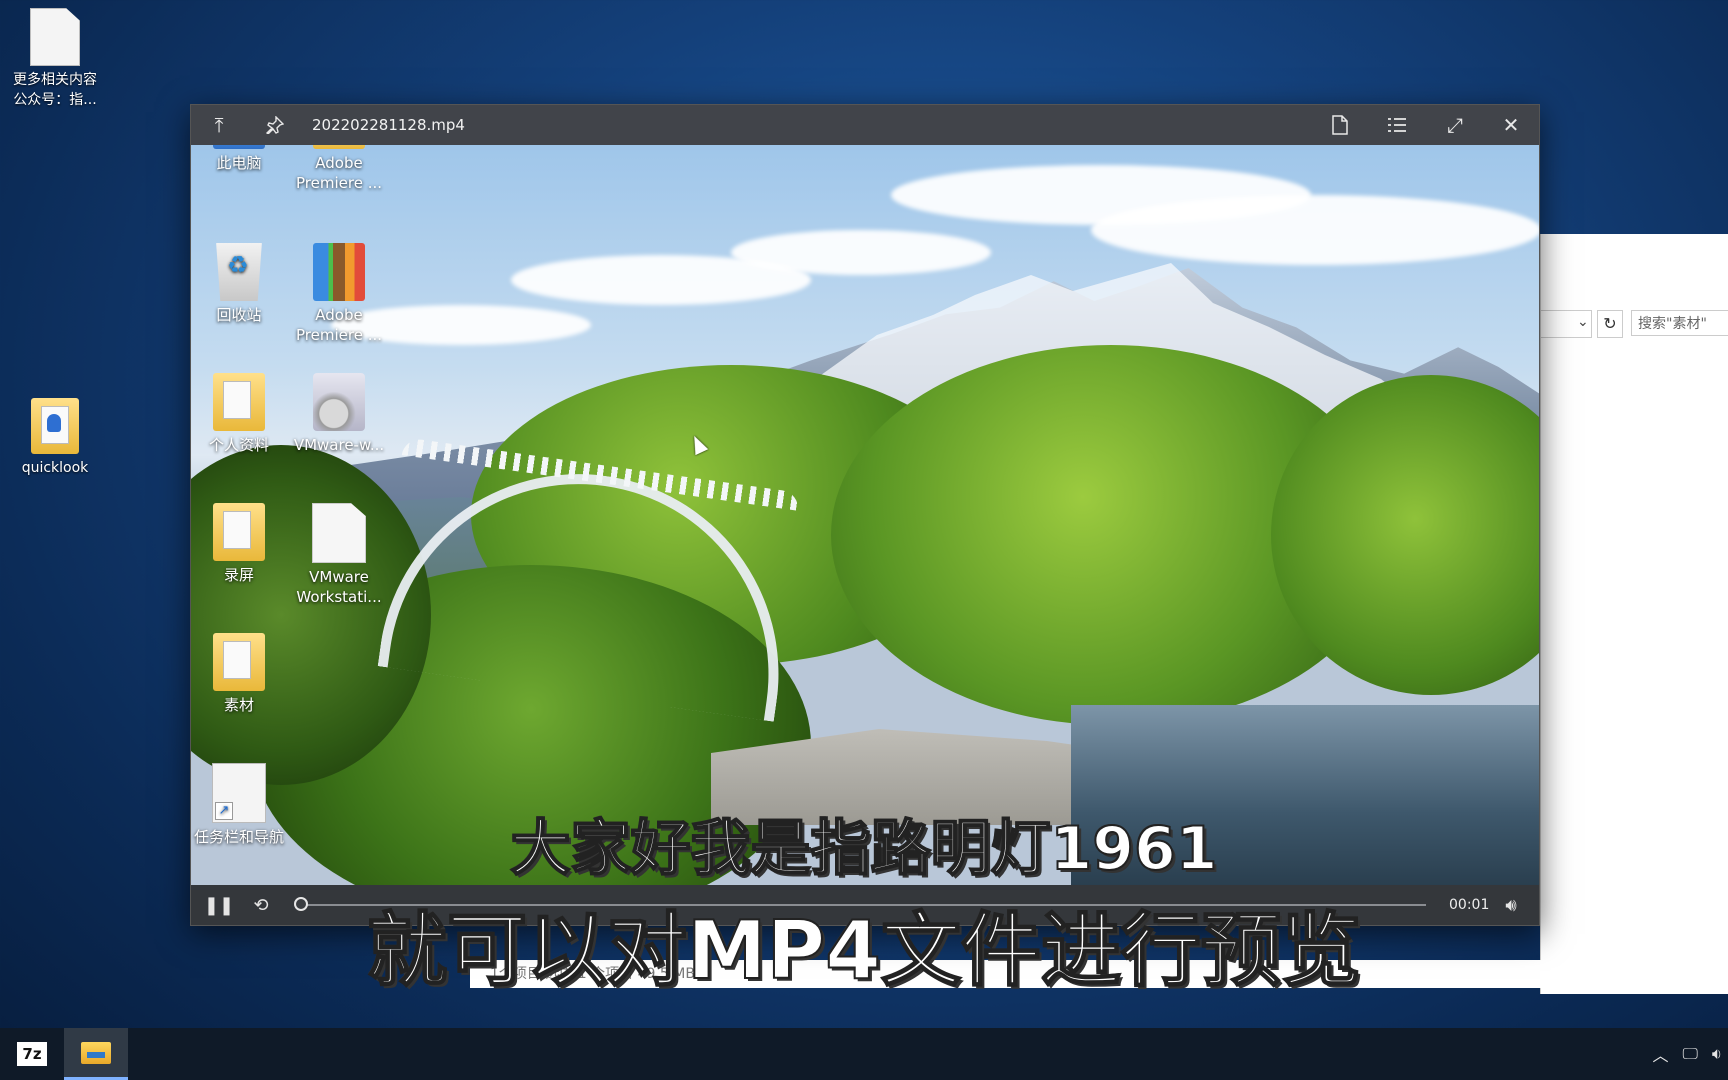 The height and width of the screenshot is (1080, 1728). I want to click on desktop-icon-label: quicklook, so click(55, 468).